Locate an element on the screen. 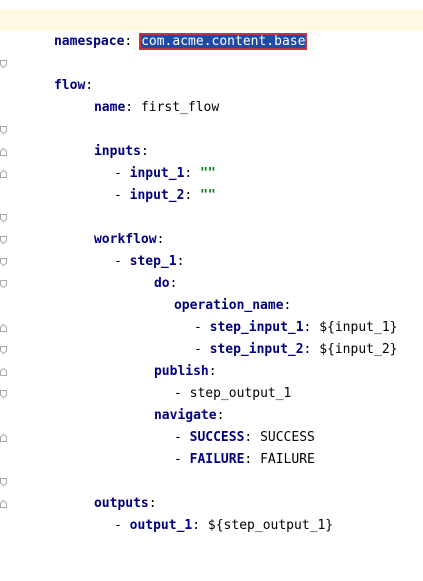 This screenshot has height=581, width=423. code-line-navigate: navigate: is located at coordinates (211, 403).